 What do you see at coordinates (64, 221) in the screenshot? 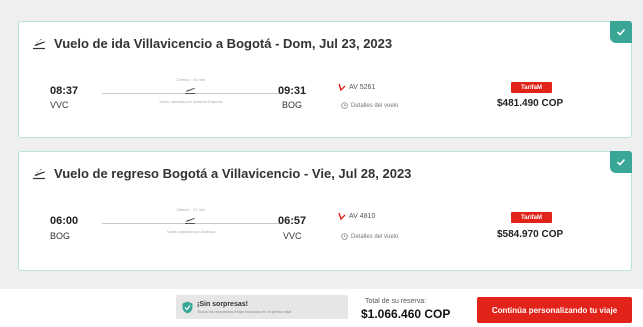
I see `return-departure-time: 06:00` at bounding box center [64, 221].